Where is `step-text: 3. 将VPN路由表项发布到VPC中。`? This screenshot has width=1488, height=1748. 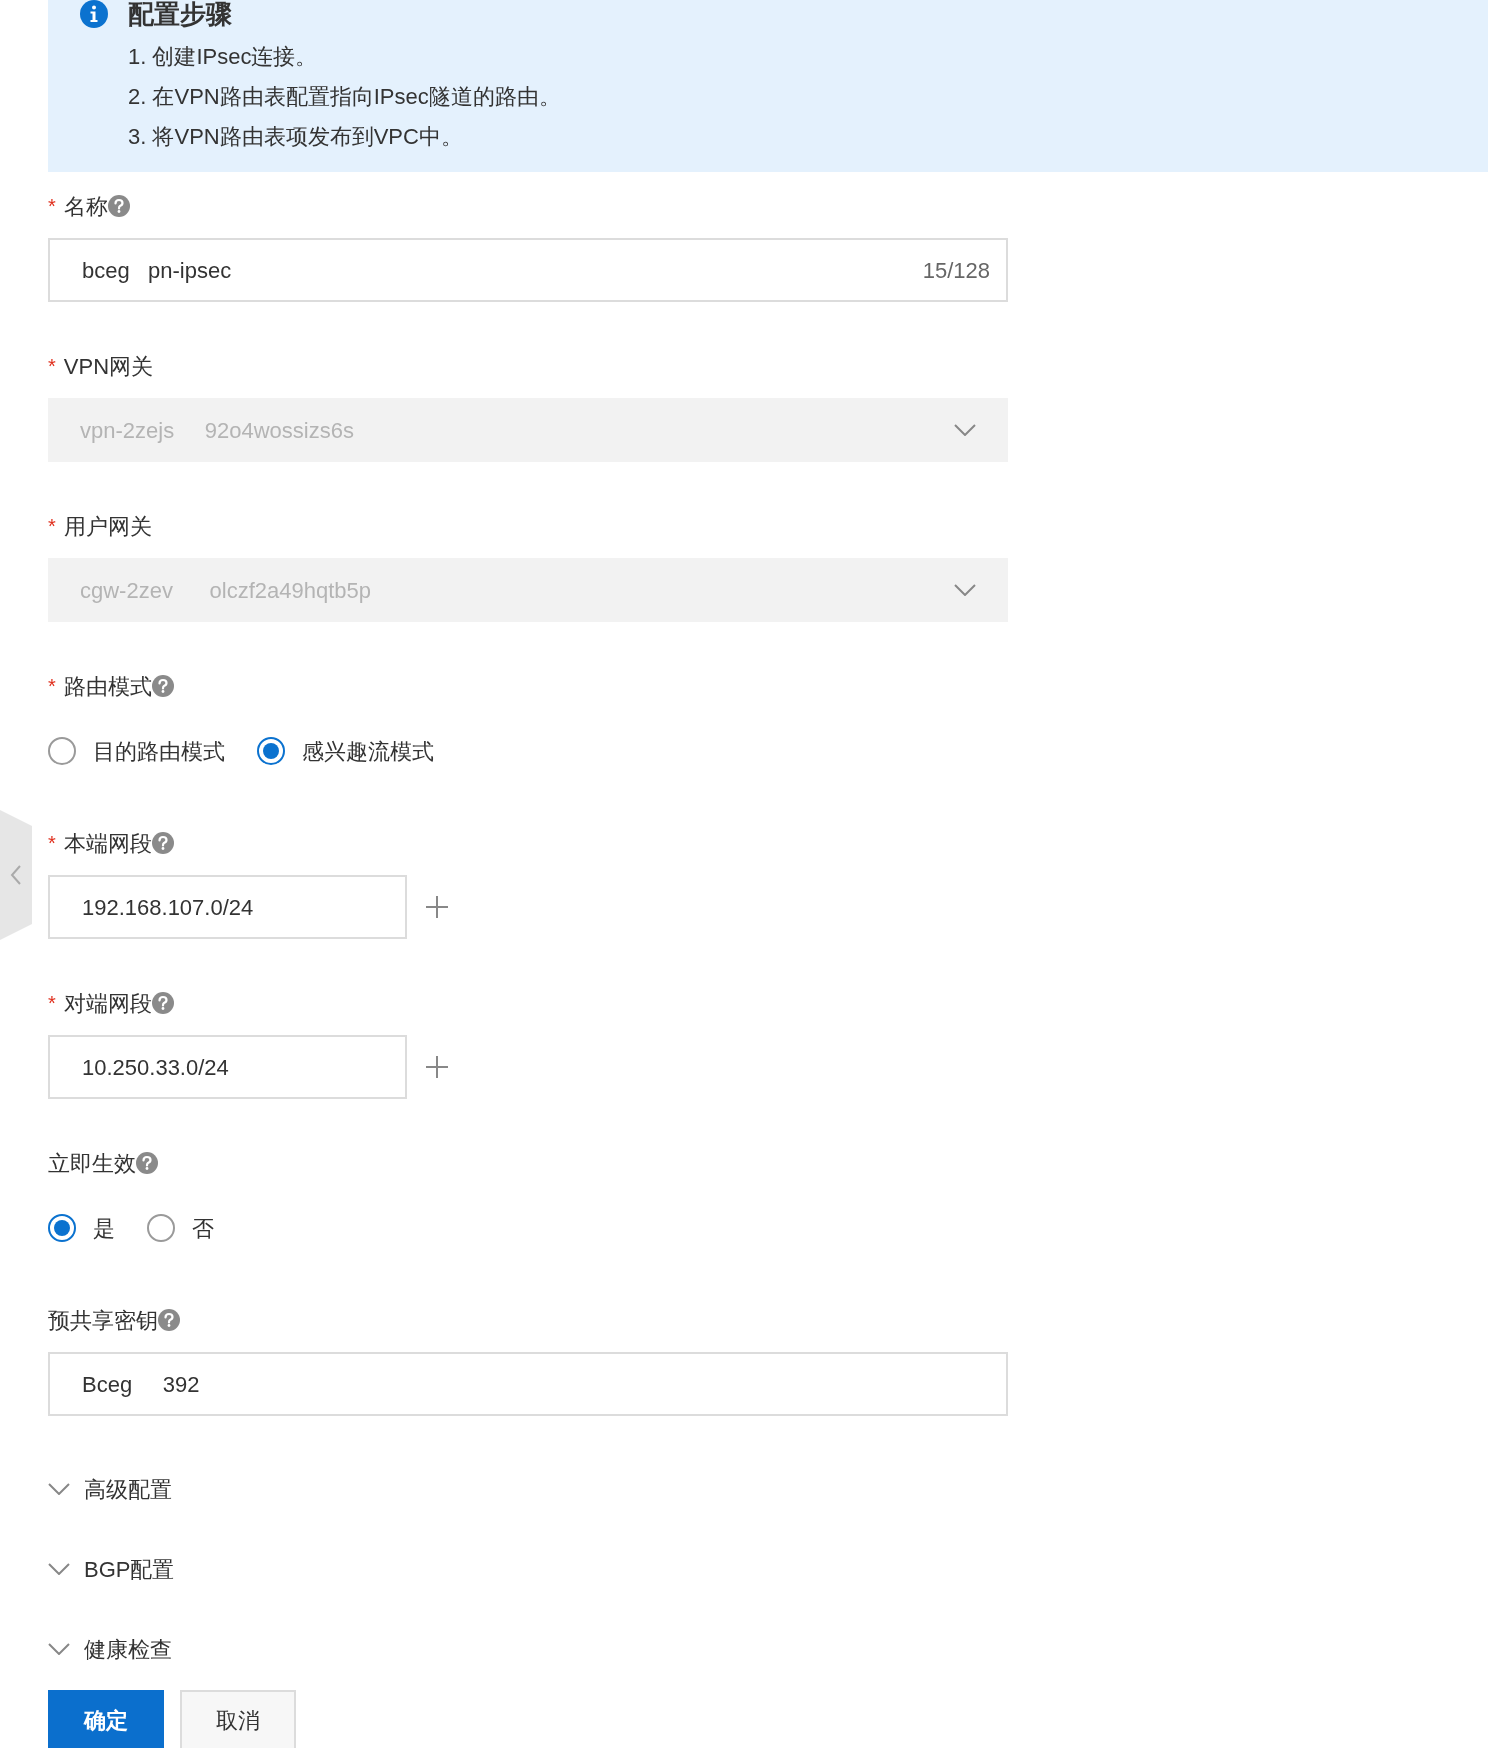
step-text: 3. 将VPN路由表项发布到VPC中。 is located at coordinates (295, 137).